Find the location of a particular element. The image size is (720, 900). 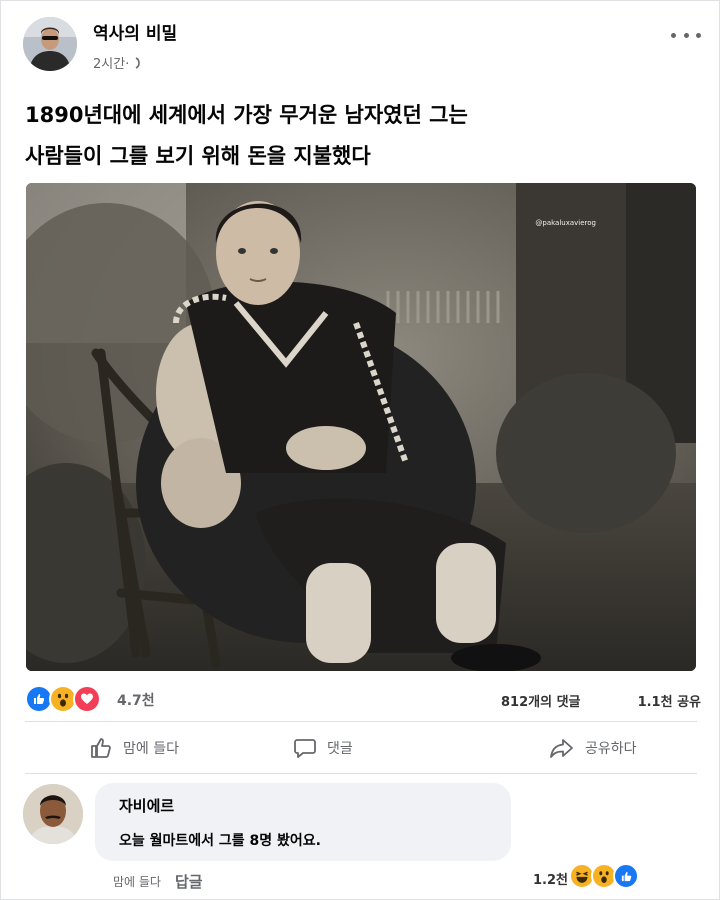

comment-actions: 맘에 들다 답글 is located at coordinates (158, 881).